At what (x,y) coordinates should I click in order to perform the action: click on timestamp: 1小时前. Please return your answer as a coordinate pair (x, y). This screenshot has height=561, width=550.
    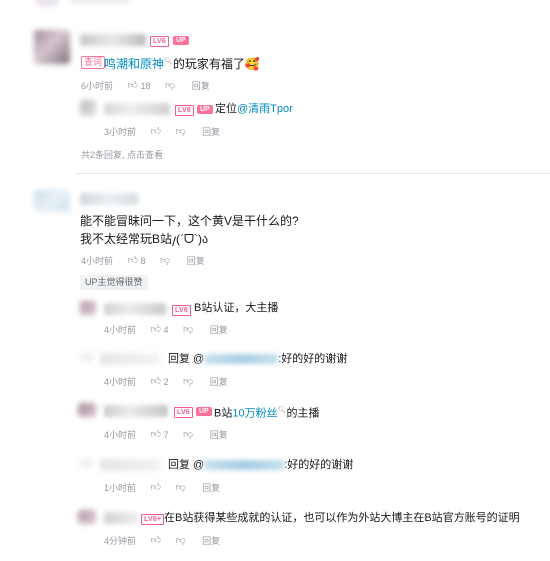
    Looking at the image, I should click on (120, 487).